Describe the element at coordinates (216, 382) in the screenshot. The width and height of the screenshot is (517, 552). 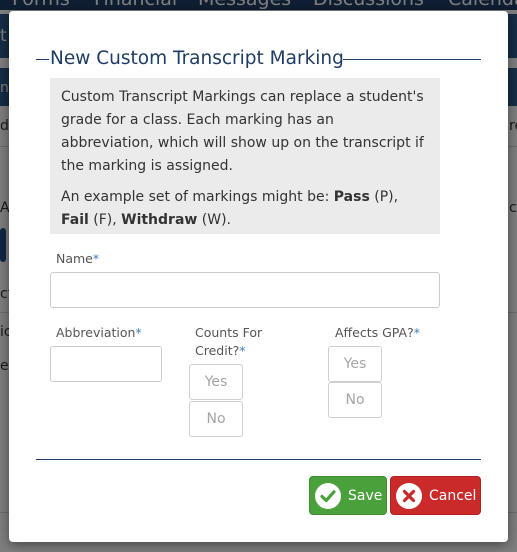
I see `counts-for-credit-yes-button: Yes` at that location.